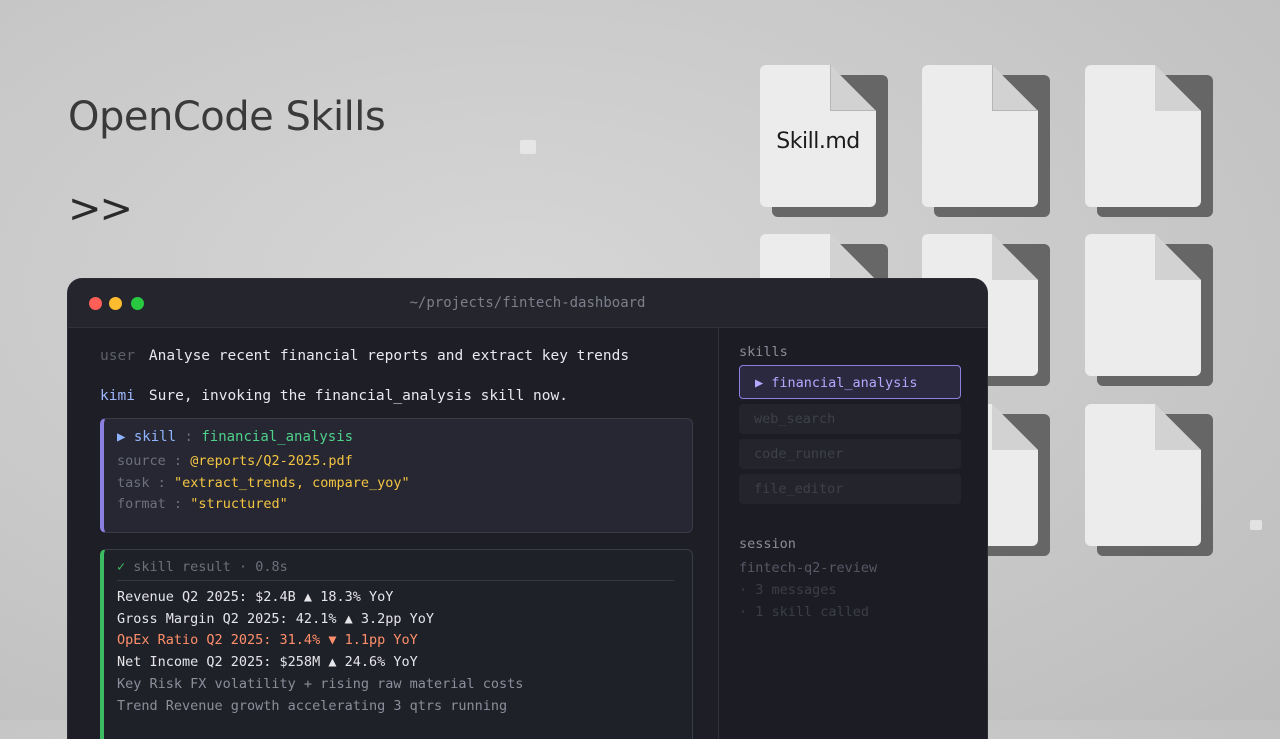 The image size is (1280, 739). Describe the element at coordinates (850, 489) in the screenshot. I see `sidebar-item-file-editor: file_editor` at that location.